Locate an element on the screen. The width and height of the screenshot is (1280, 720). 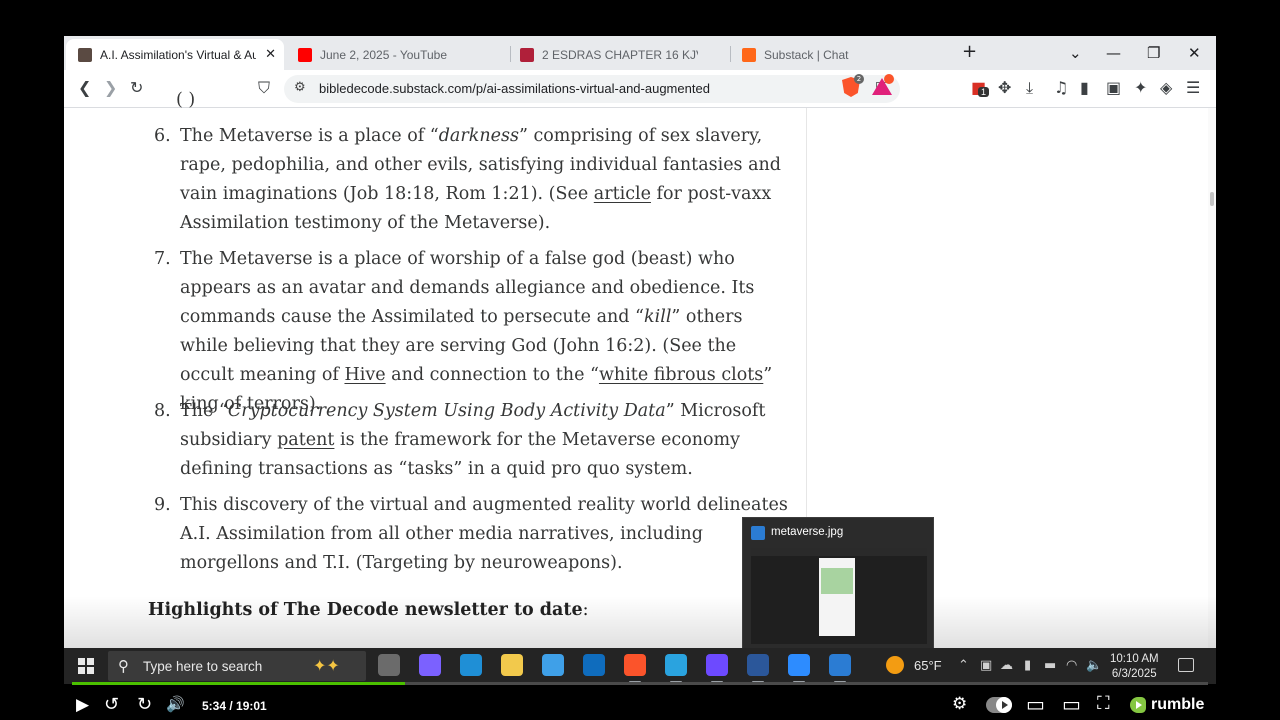
device-icon: ▬ is located at coordinates (1050, 665).